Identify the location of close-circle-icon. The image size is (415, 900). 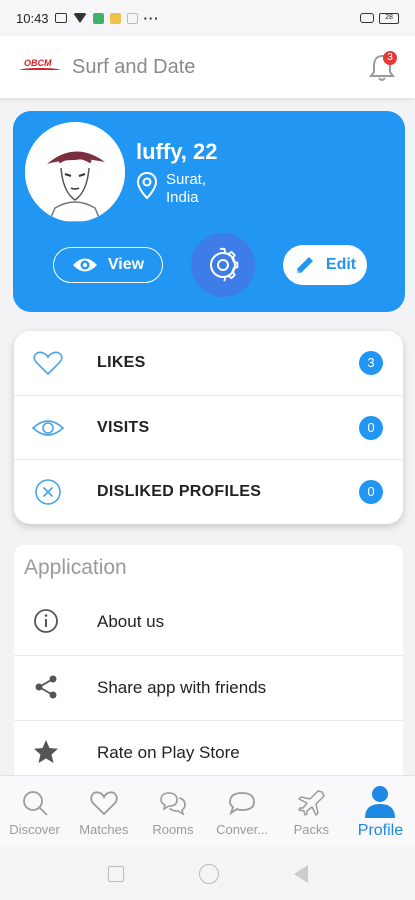
(48, 492).